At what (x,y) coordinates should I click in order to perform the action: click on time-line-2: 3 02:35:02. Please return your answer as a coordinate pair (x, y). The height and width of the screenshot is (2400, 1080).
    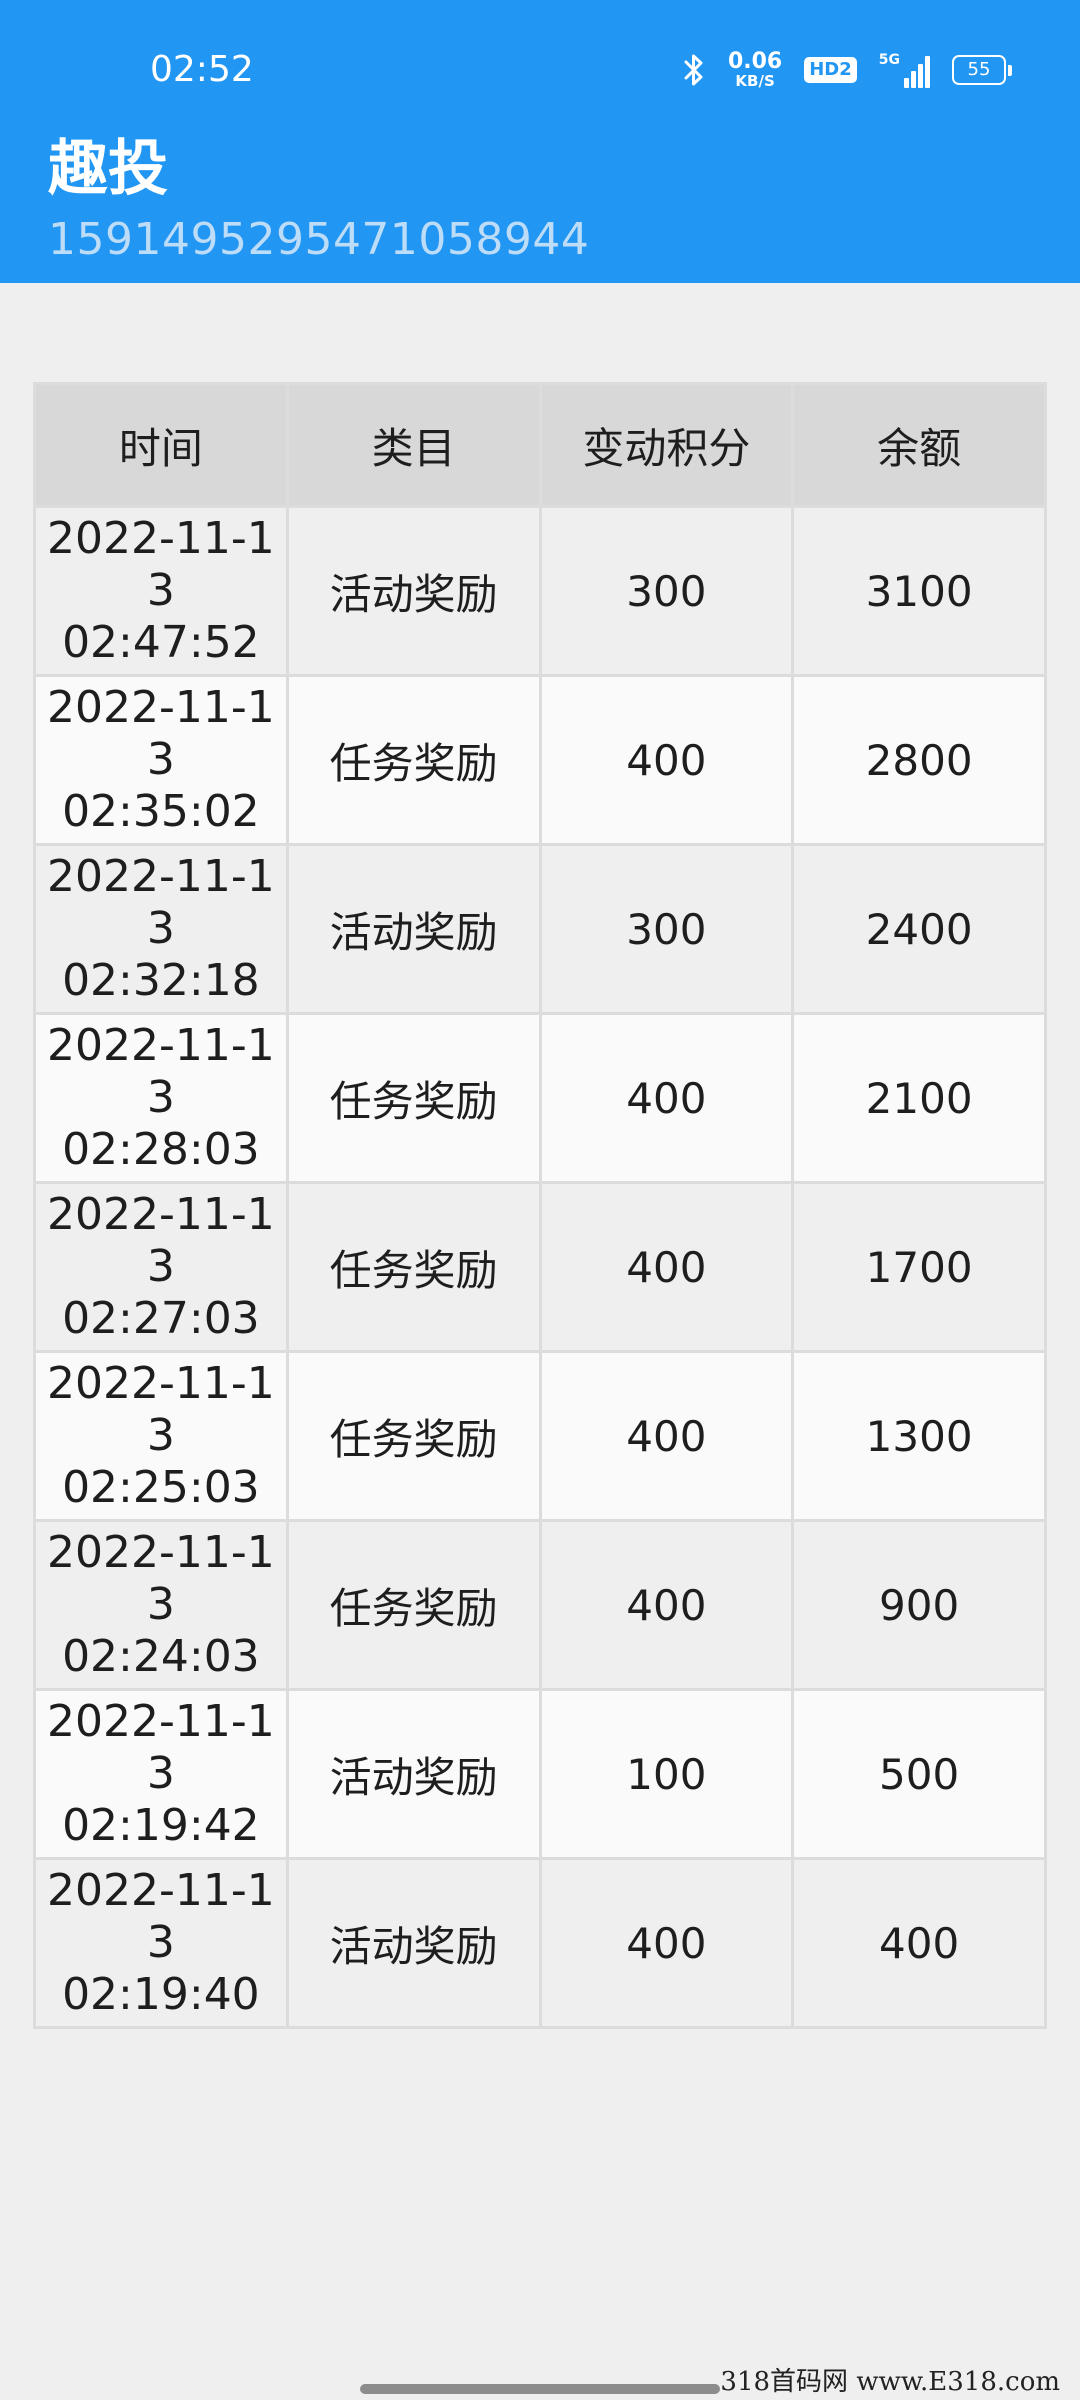
    Looking at the image, I should click on (161, 785).